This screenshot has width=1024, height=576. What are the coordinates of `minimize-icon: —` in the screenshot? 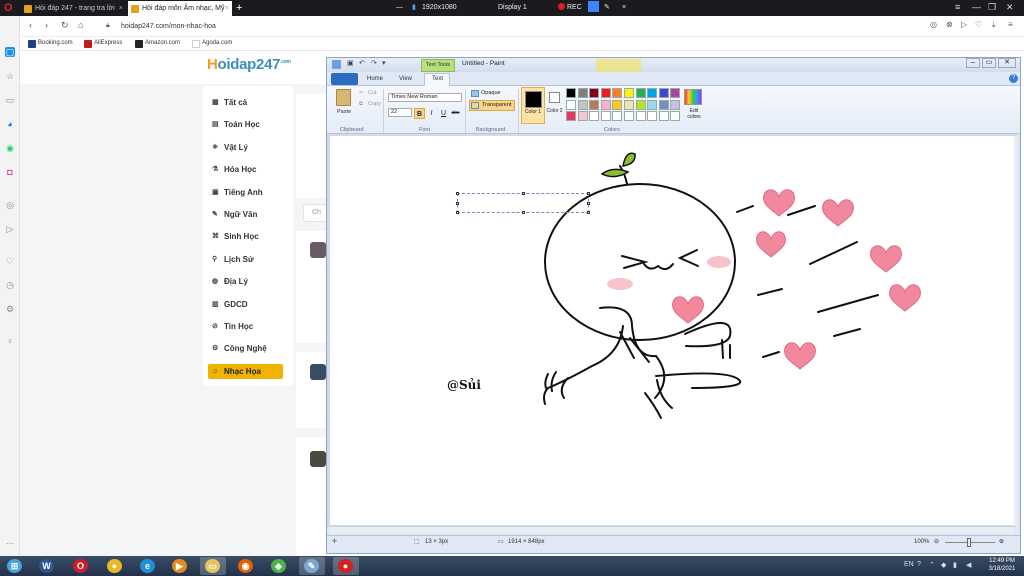 It's located at (976, 7).